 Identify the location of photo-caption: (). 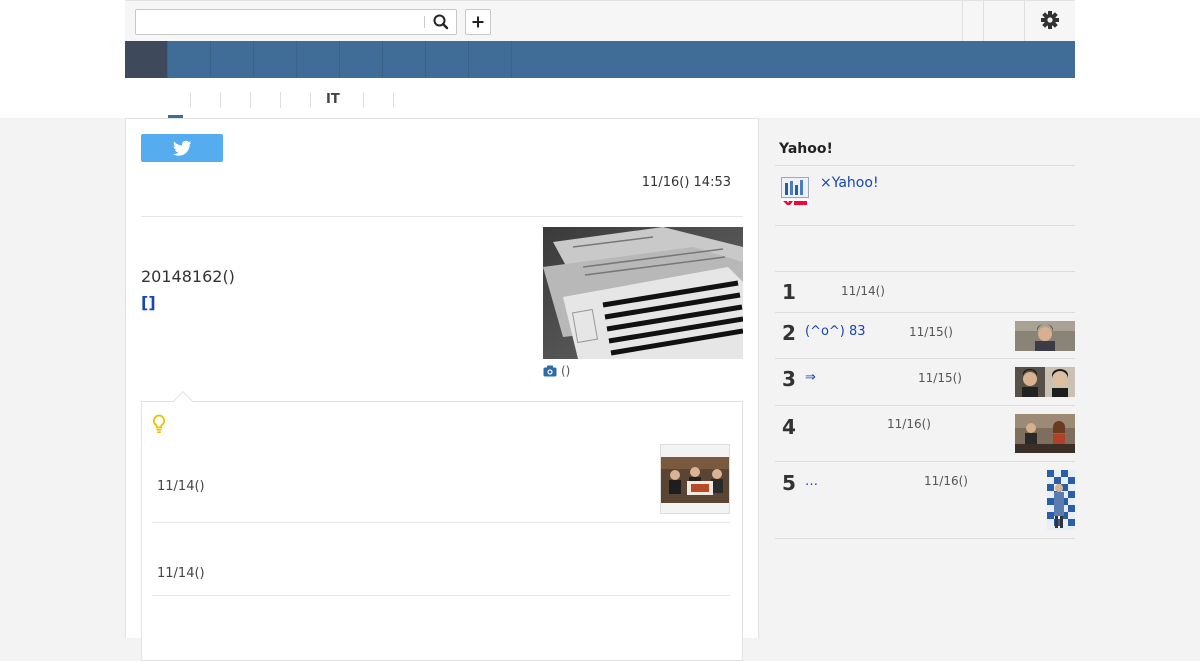
(556, 371).